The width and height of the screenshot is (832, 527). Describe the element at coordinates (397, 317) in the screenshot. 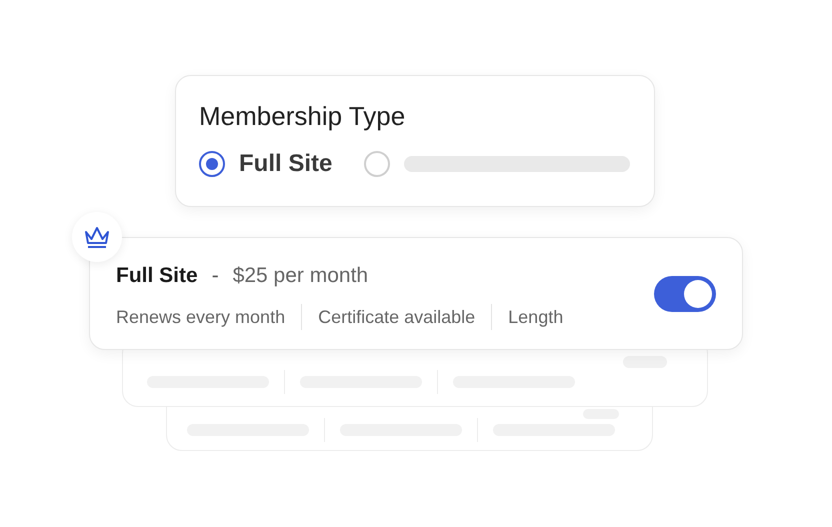

I see `feature-text: Certificate available` at that location.